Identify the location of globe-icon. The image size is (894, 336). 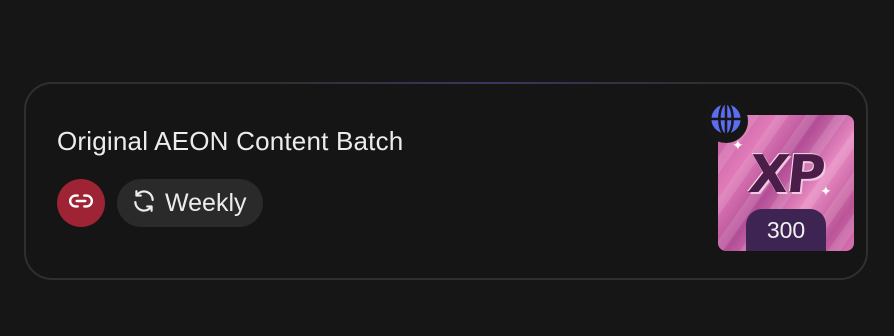
(726, 121).